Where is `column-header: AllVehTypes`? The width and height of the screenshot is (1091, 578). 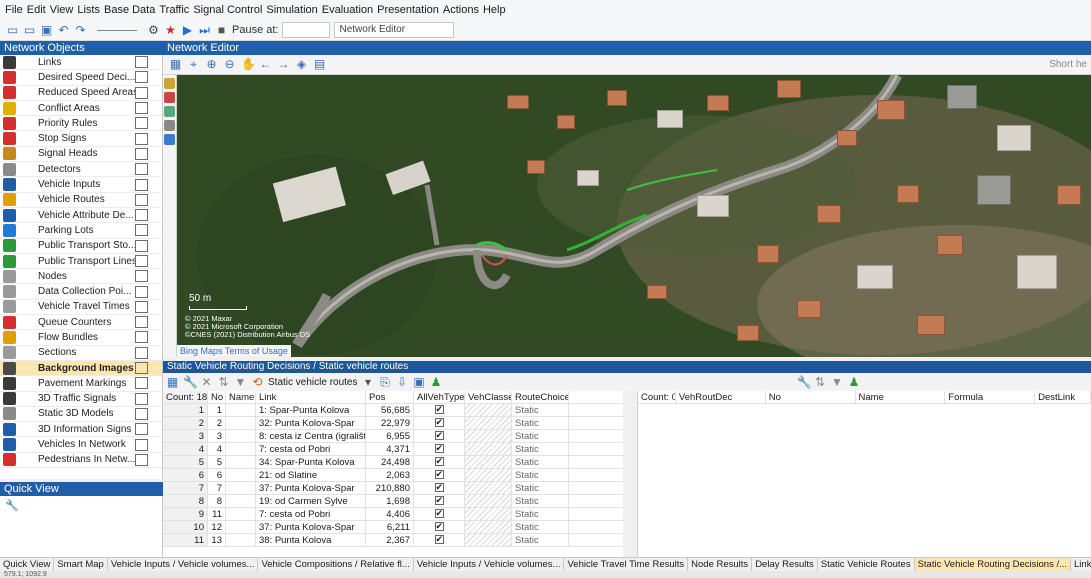 column-header: AllVehTypes is located at coordinates (439, 397).